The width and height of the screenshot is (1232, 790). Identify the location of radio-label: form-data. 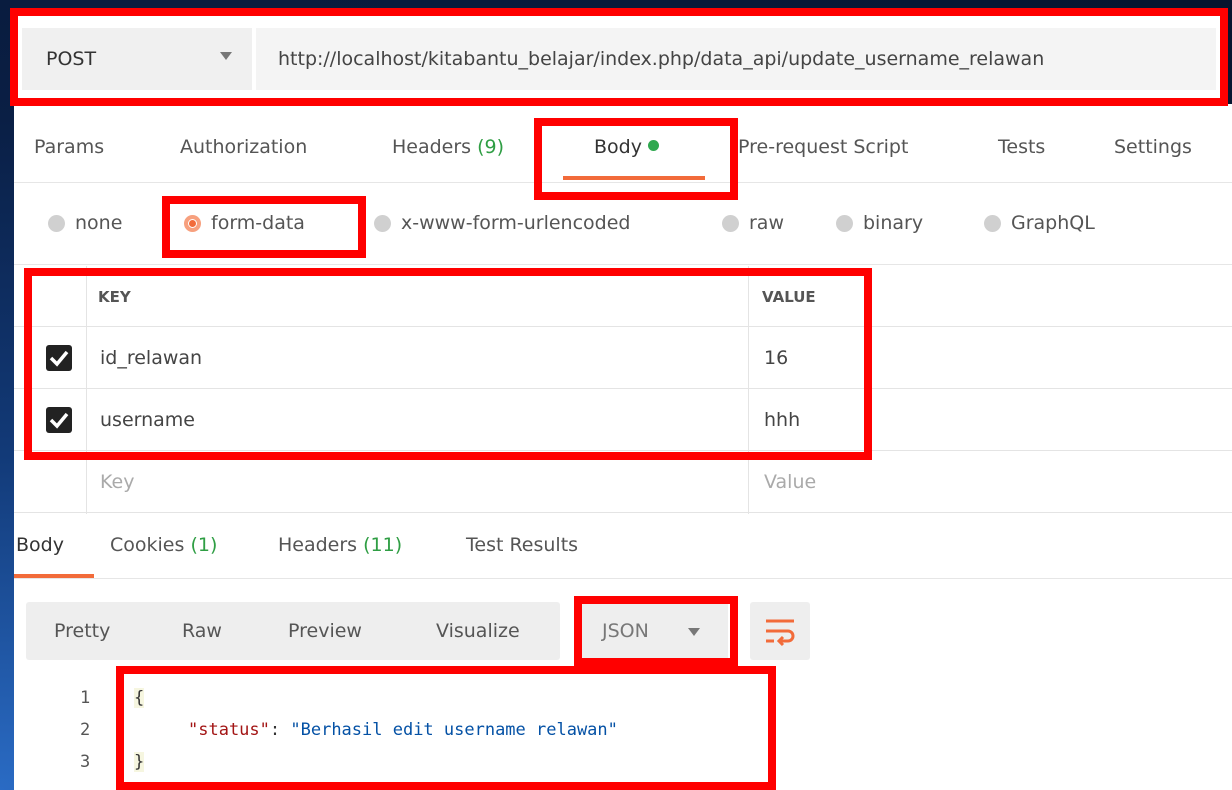
(258, 223).